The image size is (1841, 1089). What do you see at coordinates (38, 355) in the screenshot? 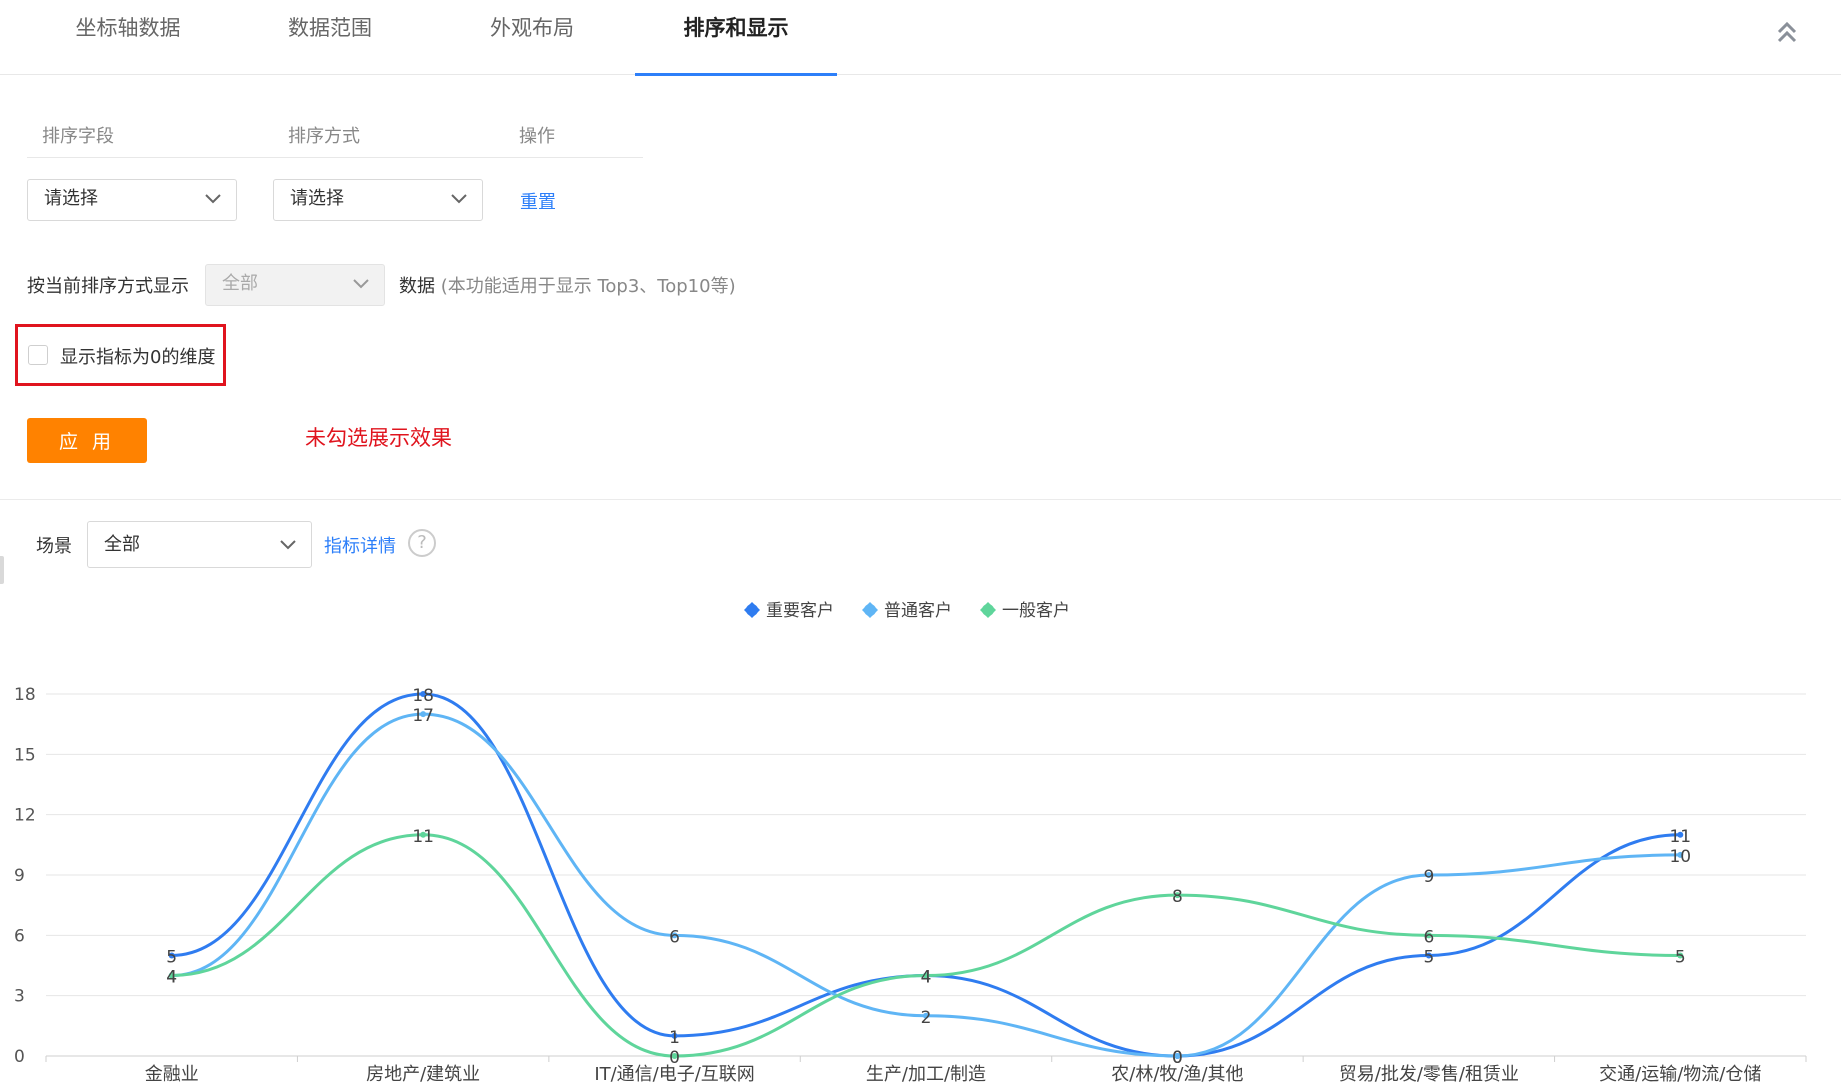
I see `show-zero-dimension-checkbox` at bounding box center [38, 355].